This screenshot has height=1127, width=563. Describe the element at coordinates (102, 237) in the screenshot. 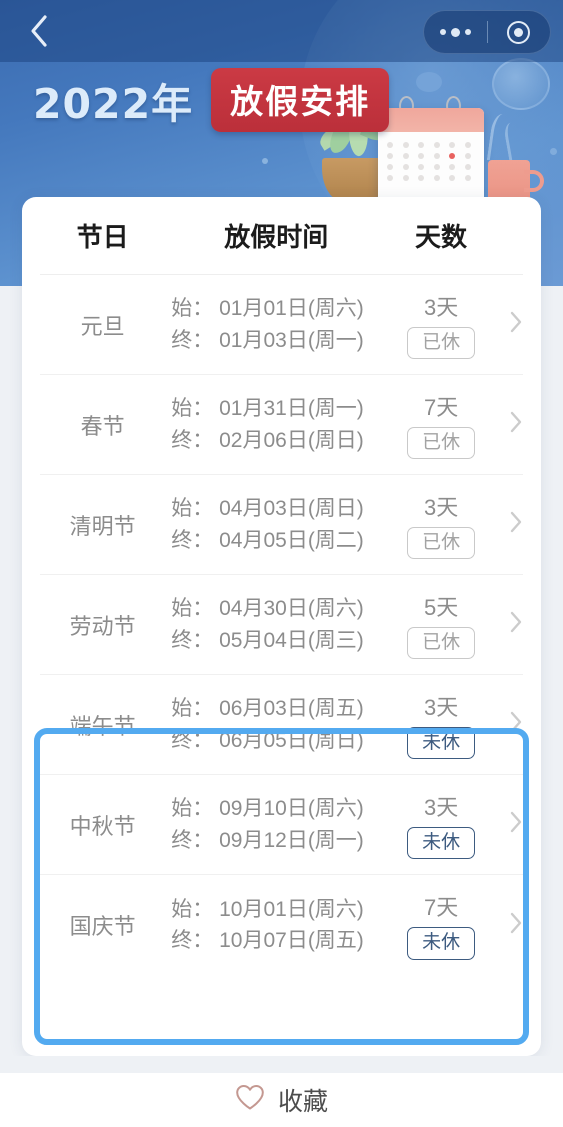

I see `column-header-holiday: 节日` at that location.